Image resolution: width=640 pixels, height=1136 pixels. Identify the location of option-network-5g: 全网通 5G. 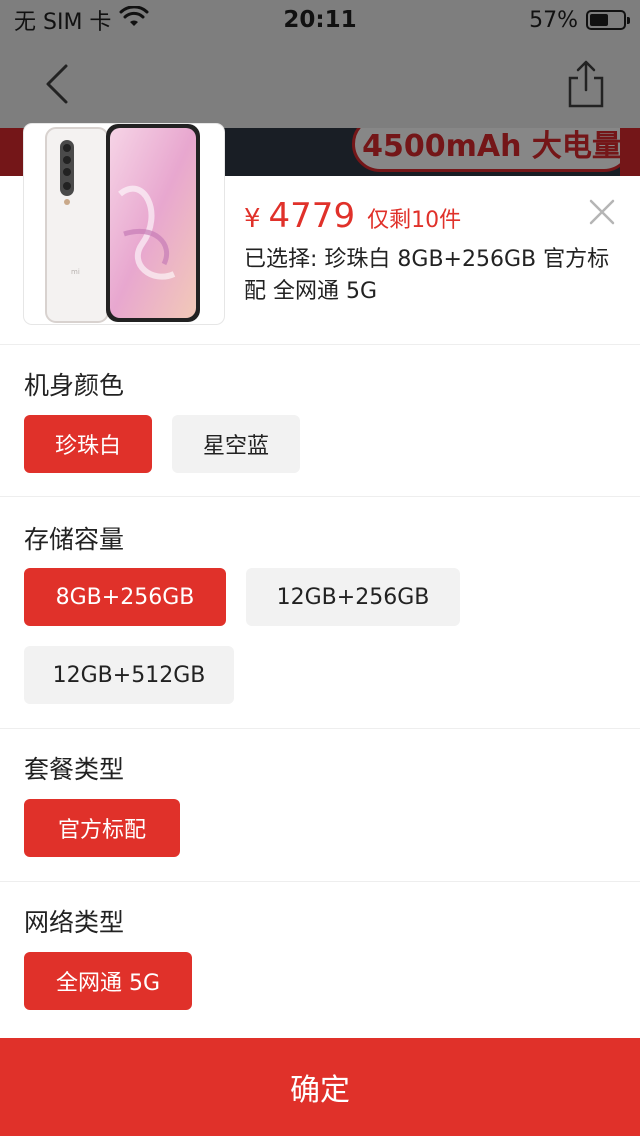
(108, 981).